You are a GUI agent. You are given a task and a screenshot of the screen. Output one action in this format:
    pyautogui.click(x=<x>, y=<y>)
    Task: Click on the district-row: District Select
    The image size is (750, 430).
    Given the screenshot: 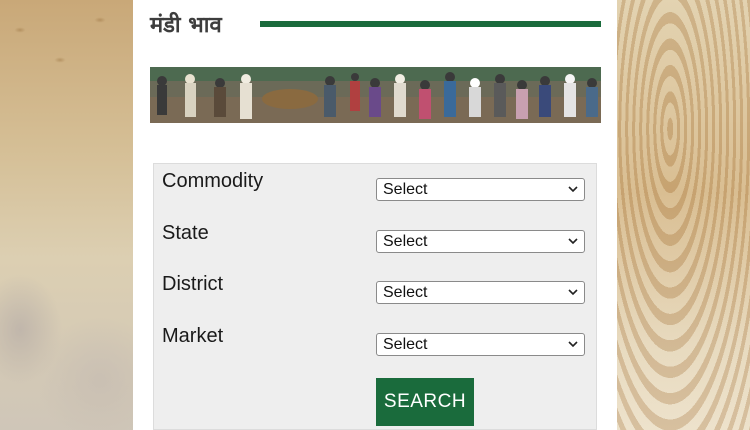 What is the action you would take?
    pyautogui.click(x=375, y=287)
    